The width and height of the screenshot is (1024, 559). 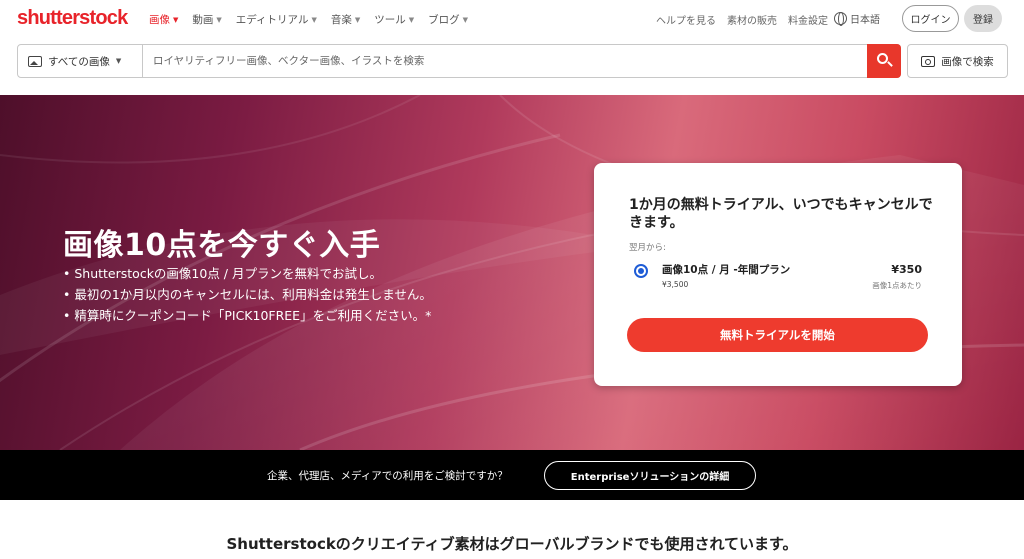 I want to click on camera-icon, so click(x=928, y=61).